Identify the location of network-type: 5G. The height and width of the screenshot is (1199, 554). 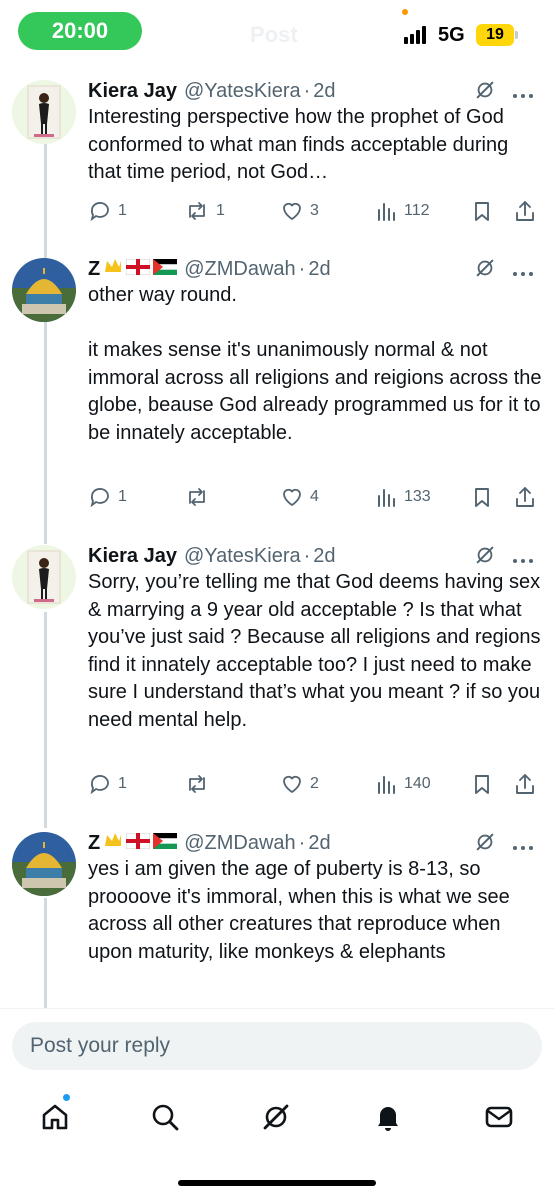
(451, 35).